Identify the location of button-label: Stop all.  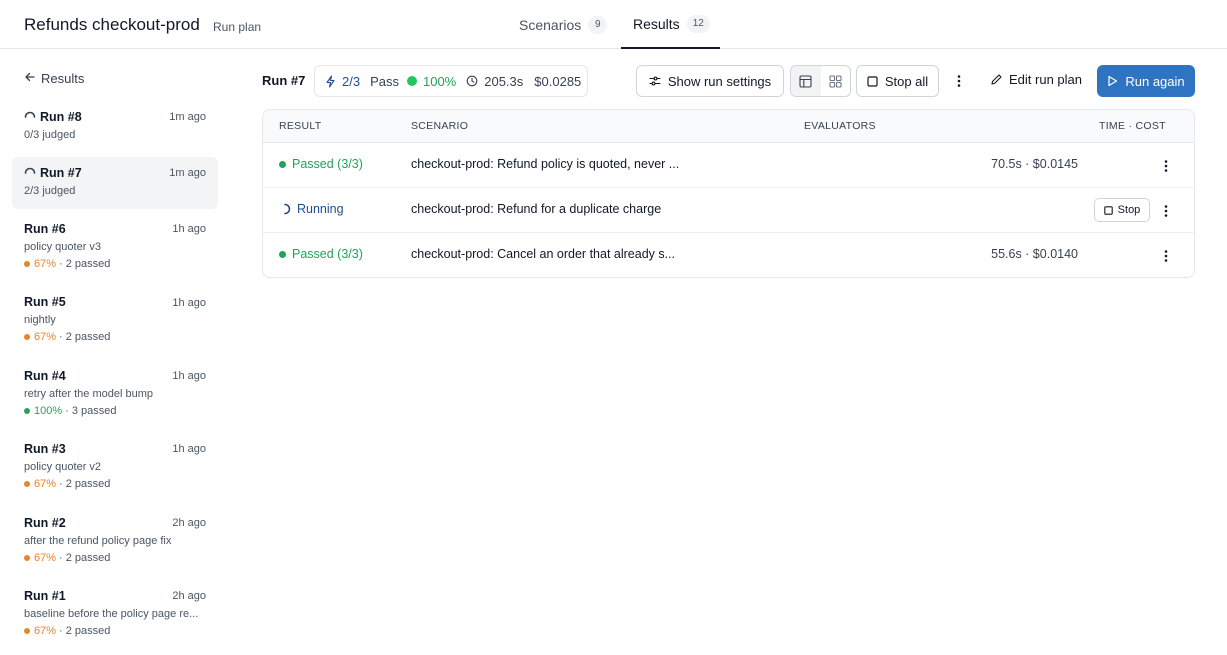
(906, 81).